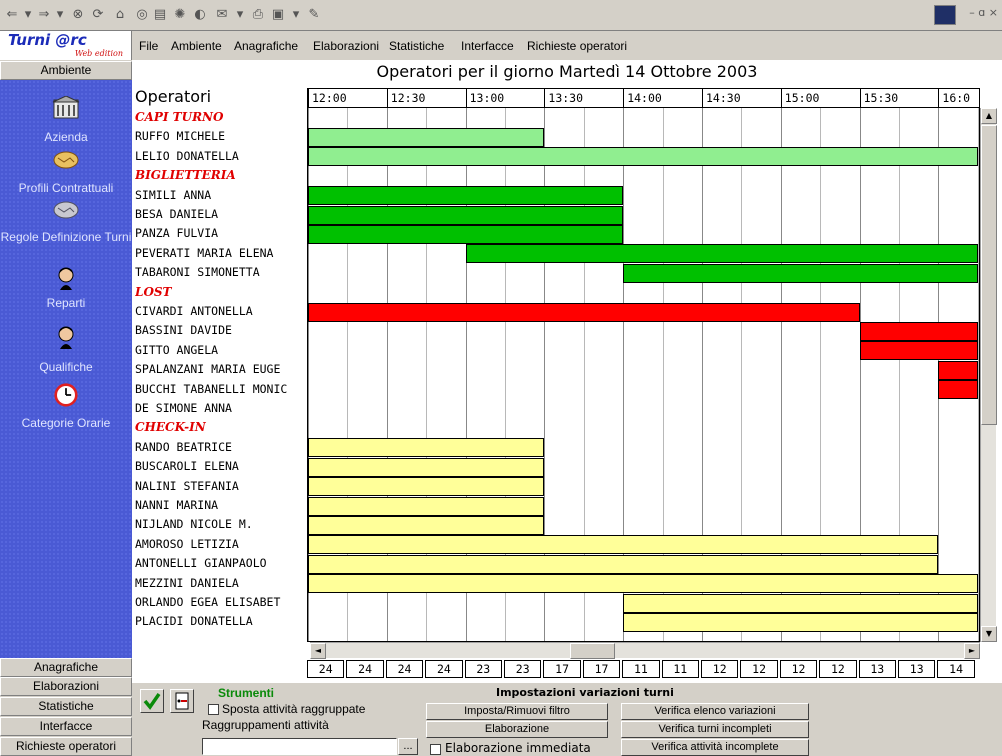 The width and height of the screenshot is (1002, 756). I want to click on menu-interfacce: Interfacce, so click(487, 46).